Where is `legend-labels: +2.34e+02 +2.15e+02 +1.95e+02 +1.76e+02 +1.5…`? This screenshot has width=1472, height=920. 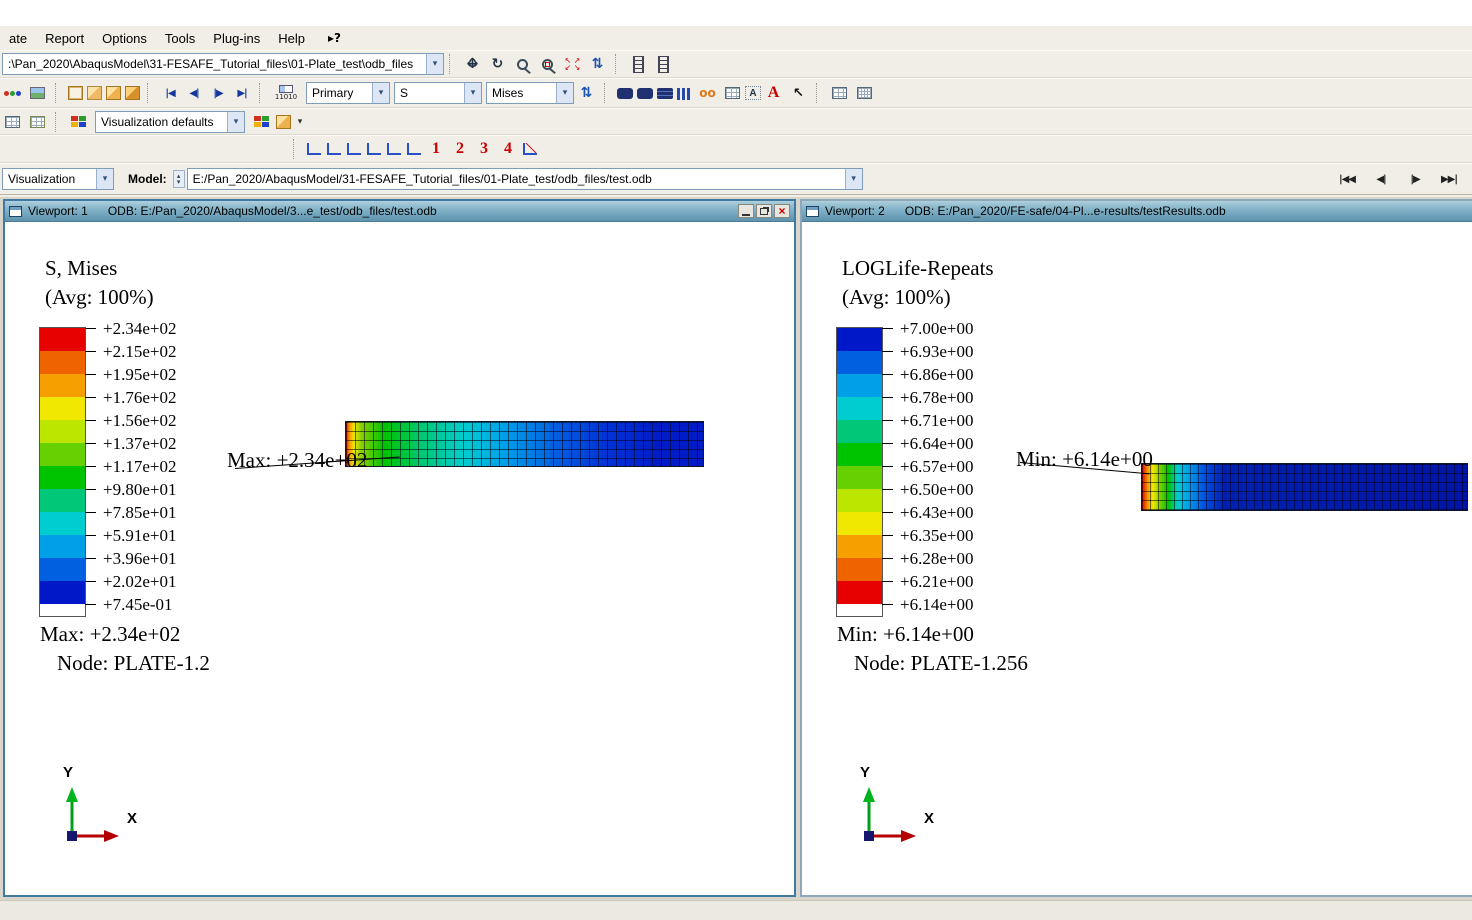 legend-labels: +2.34e+02 +2.15e+02 +1.95e+02 +1.76e+02 +1.5… is located at coordinates (130, 466).